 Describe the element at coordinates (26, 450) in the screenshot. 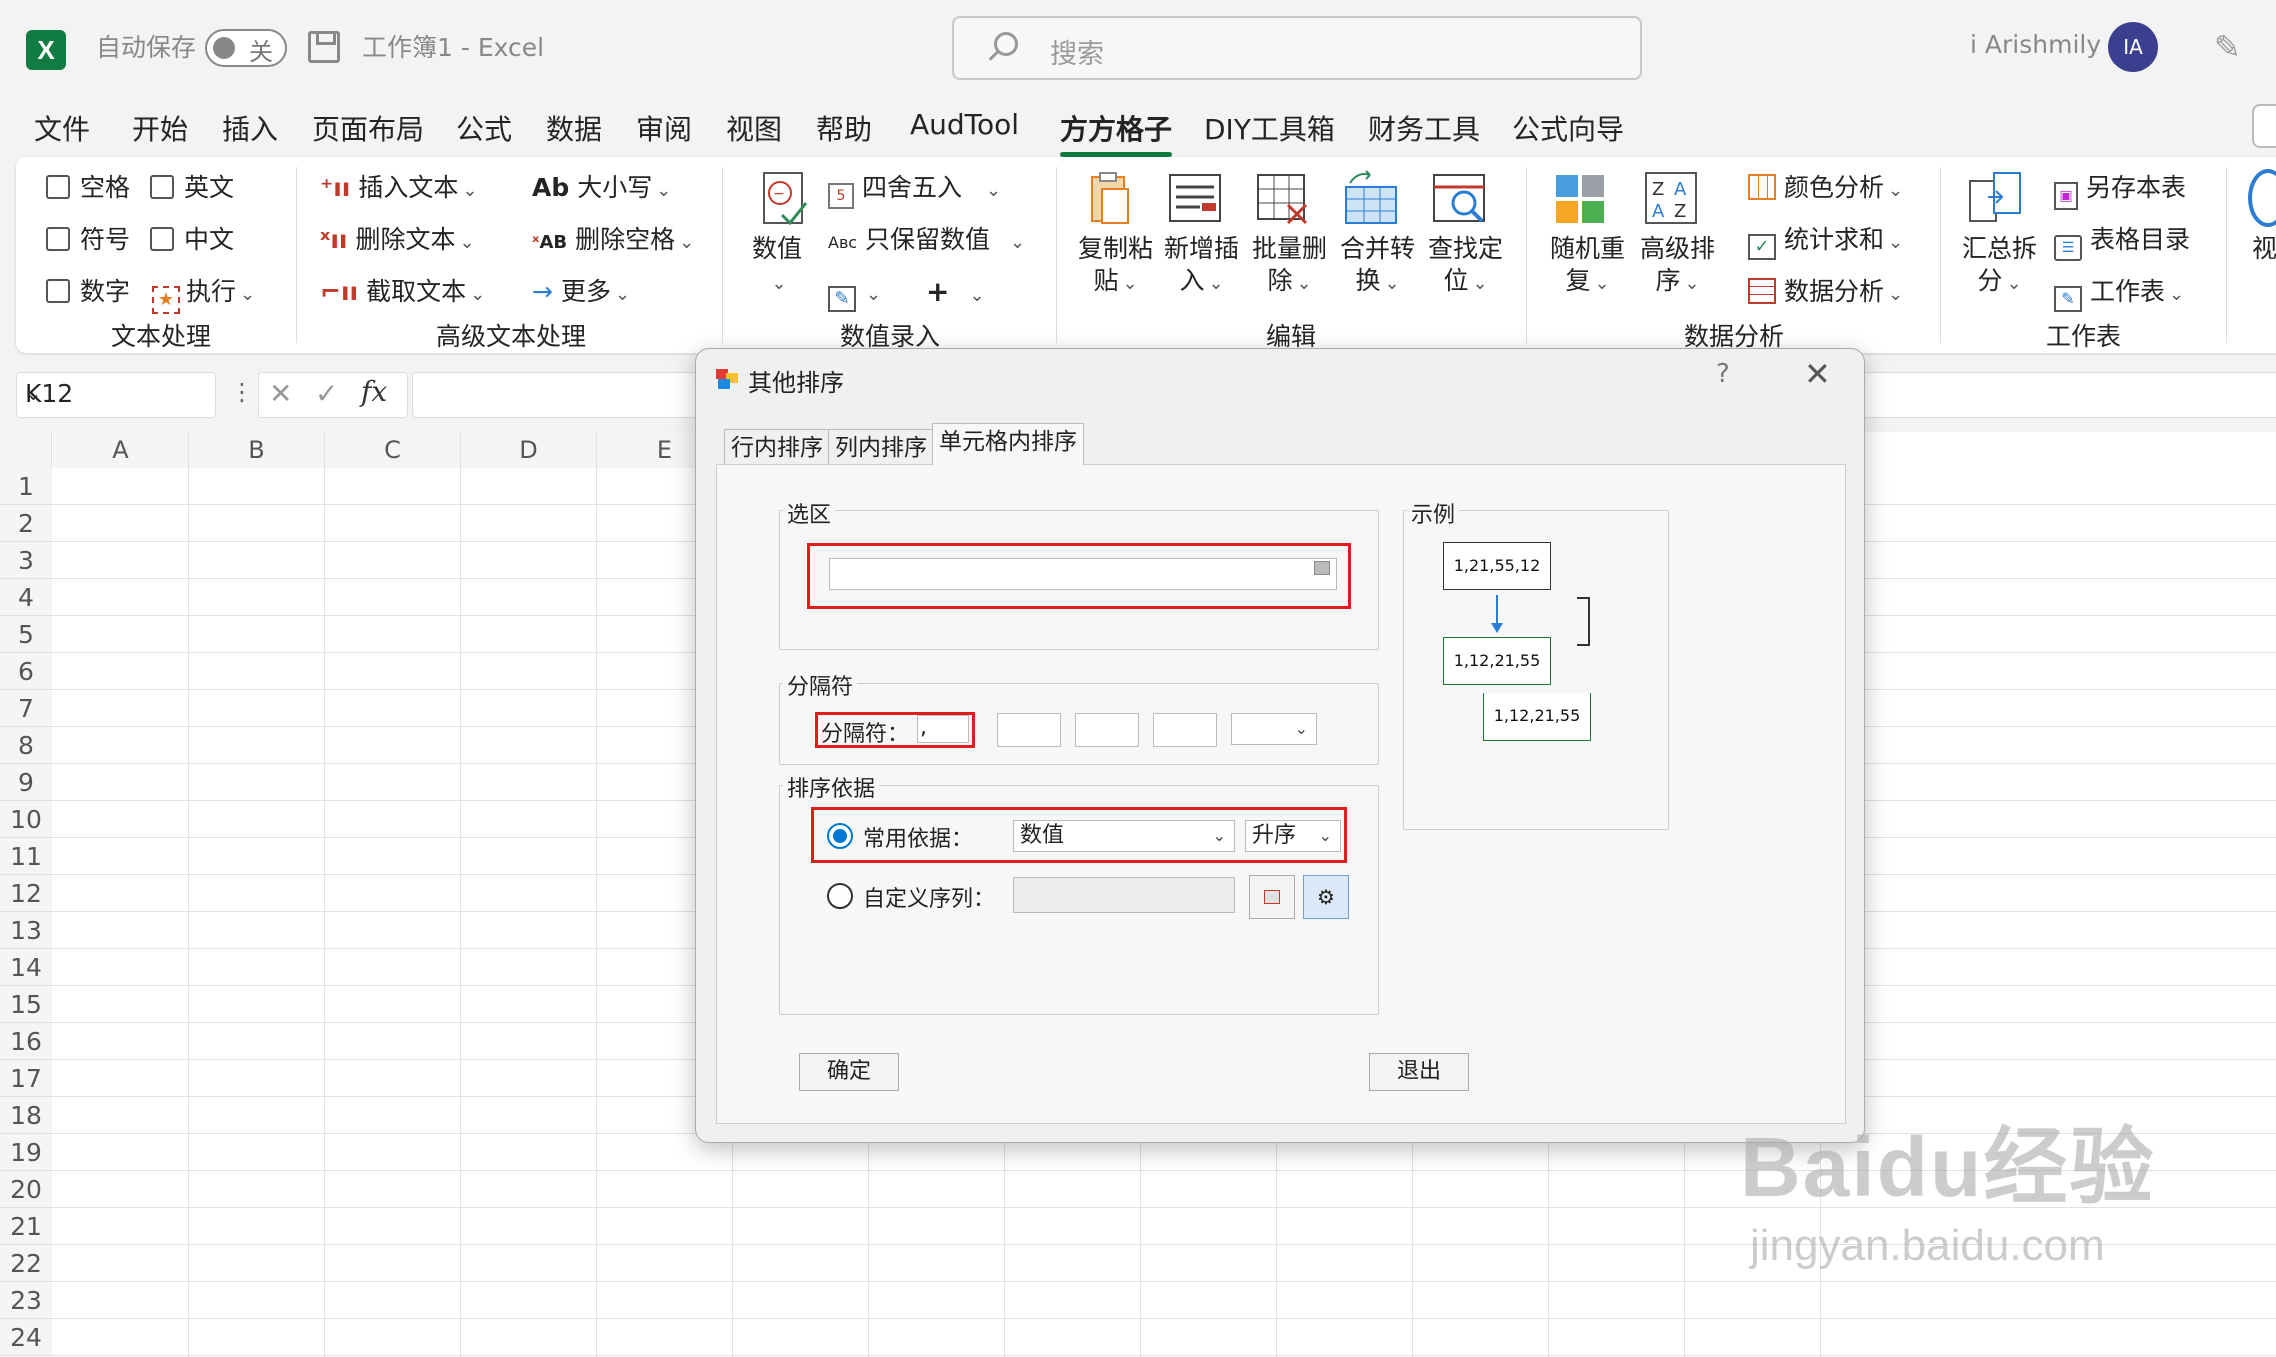

I see `select-all-corner` at that location.